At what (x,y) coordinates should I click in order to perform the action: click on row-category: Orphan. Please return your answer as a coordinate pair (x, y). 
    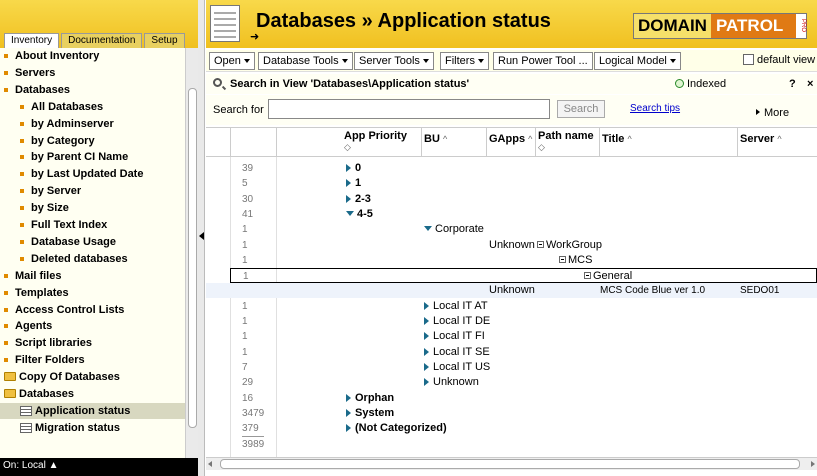
    Looking at the image, I should click on (370, 398).